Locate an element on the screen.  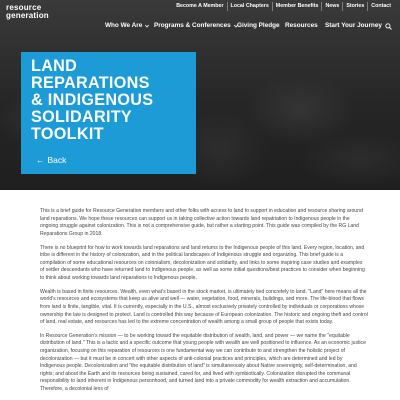
search-icon is located at coordinates (388, 26).